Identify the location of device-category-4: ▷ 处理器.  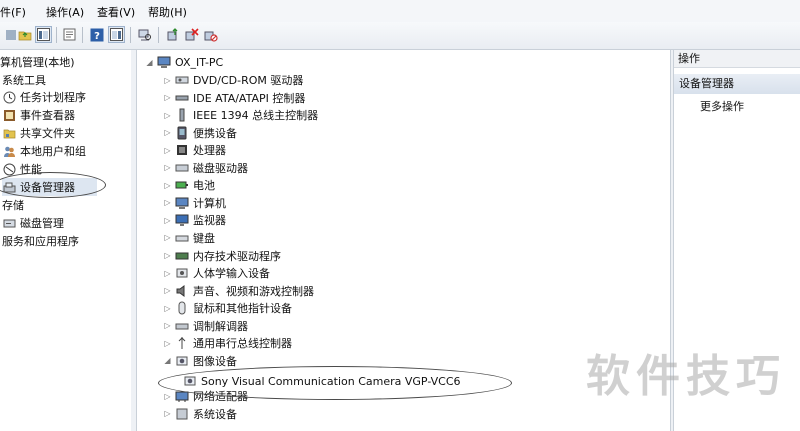
(194, 150).